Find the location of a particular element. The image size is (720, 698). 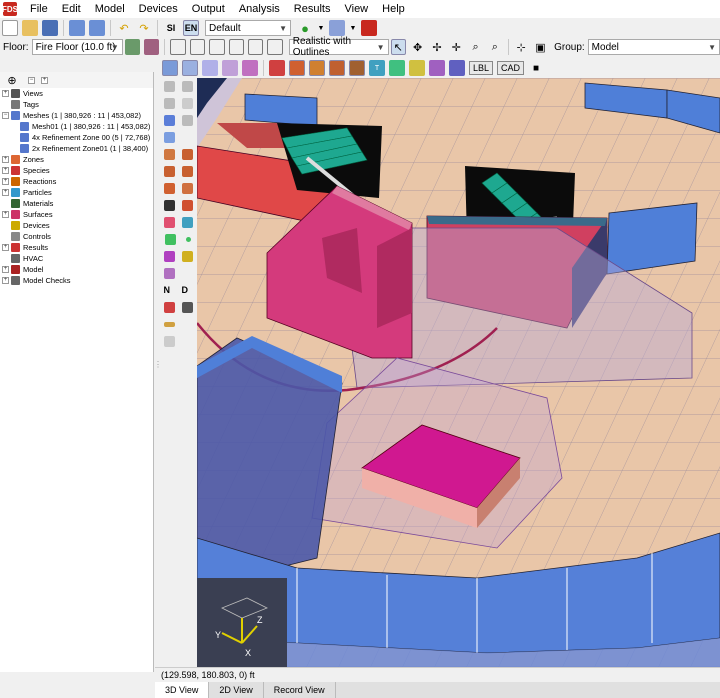

tree-item: HVAC is located at coordinates (76, 258).